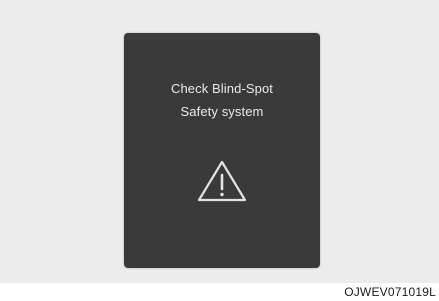 The width and height of the screenshot is (439, 301). Describe the element at coordinates (222, 181) in the screenshot. I see `warning-triangle-icon` at that location.